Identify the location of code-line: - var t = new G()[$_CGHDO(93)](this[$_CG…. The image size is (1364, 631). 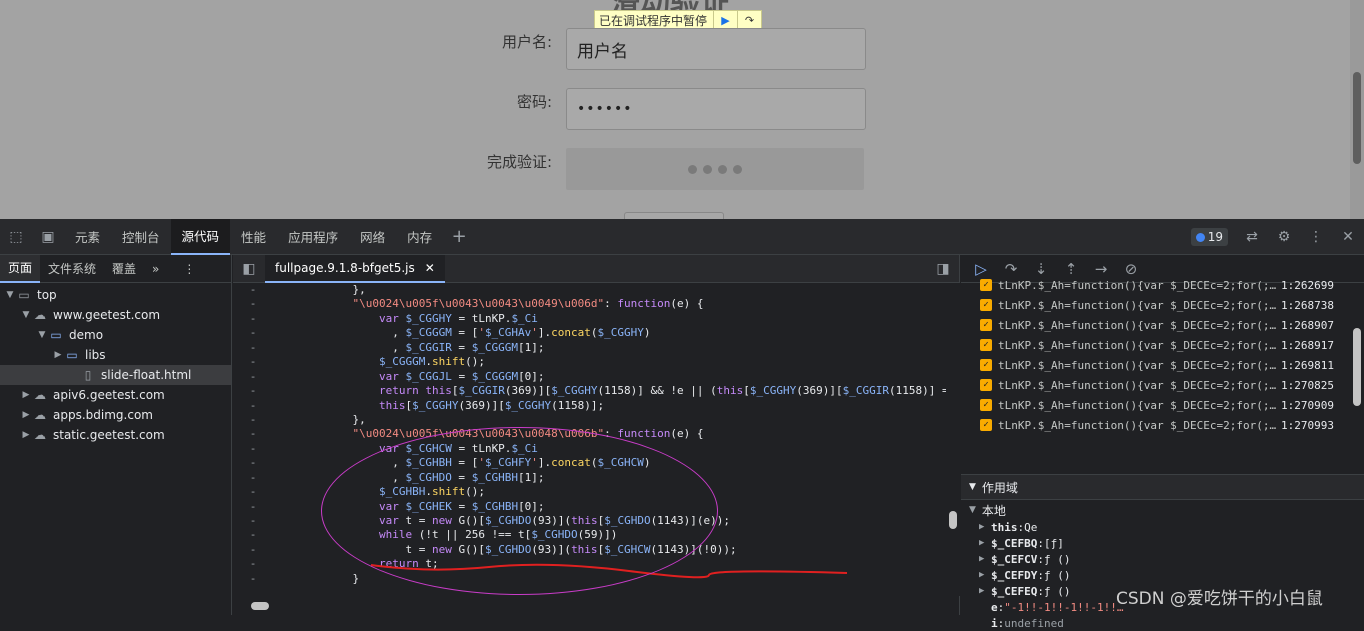
(589, 521).